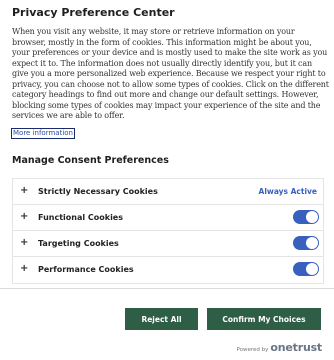  What do you see at coordinates (168, 218) in the screenshot?
I see `consent-row-functional: + Functional Cookies` at bounding box center [168, 218].